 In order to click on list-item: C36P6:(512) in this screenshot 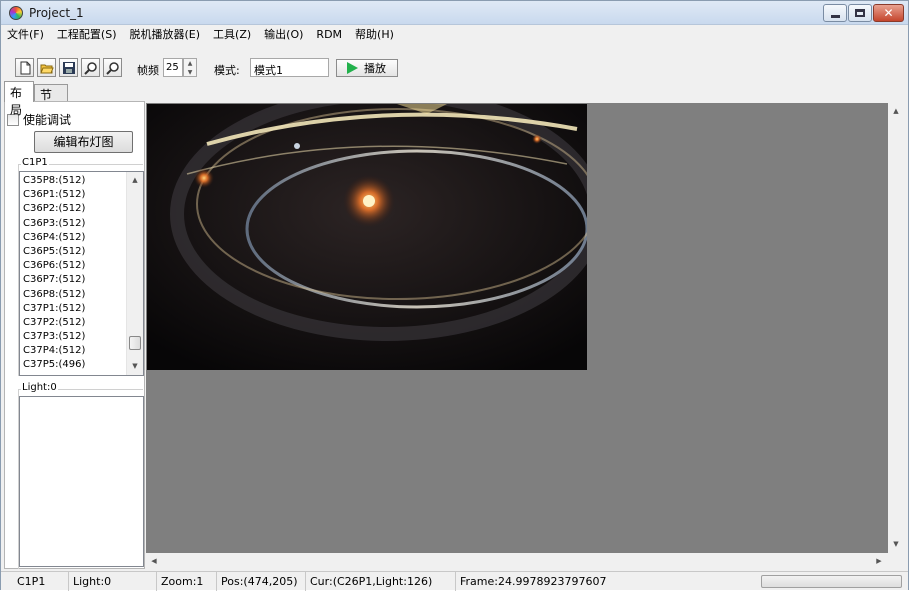, I will do `click(54, 266)`.